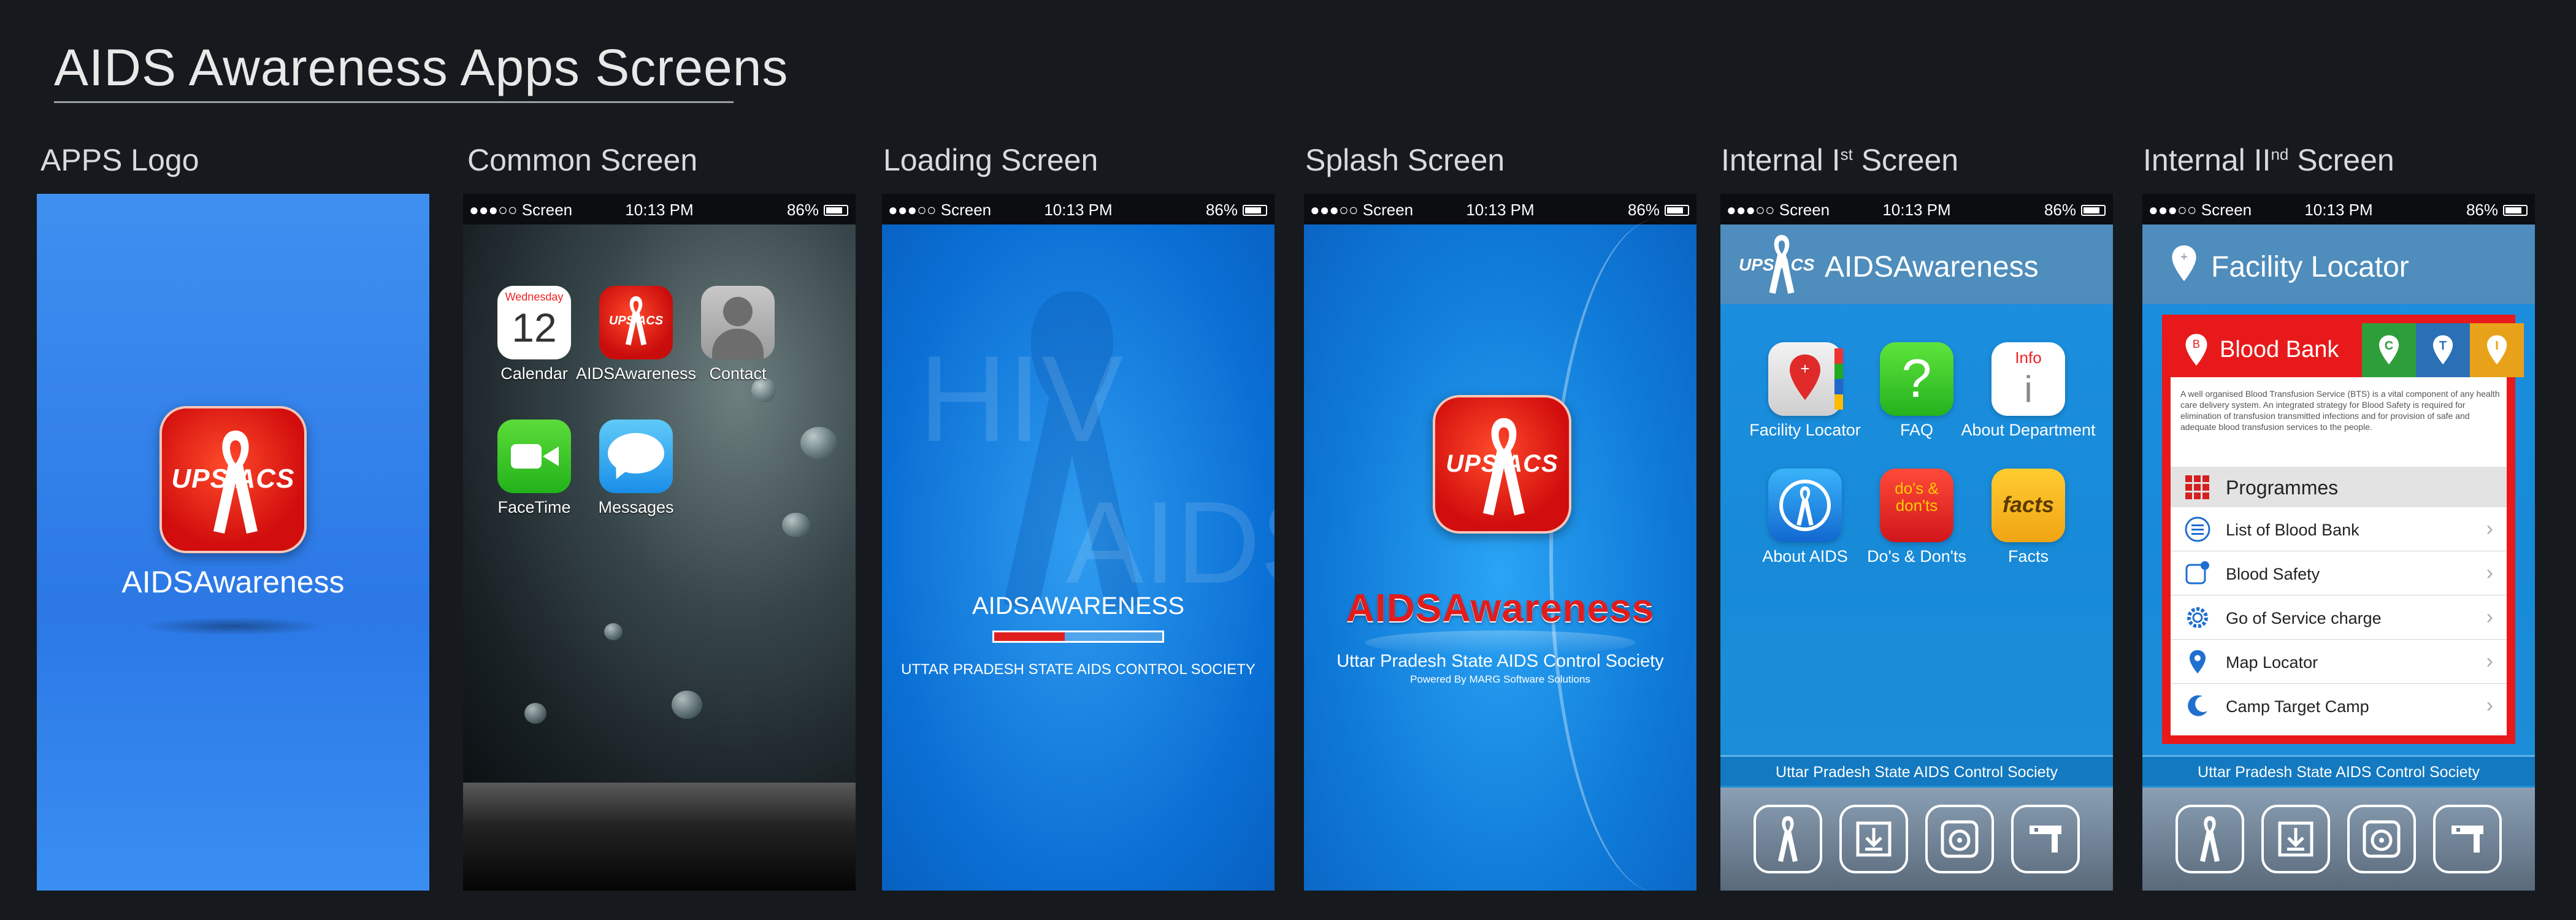 The width and height of the screenshot is (2576, 920). Describe the element at coordinates (636, 507) in the screenshot. I see `app-label: Messages` at that location.